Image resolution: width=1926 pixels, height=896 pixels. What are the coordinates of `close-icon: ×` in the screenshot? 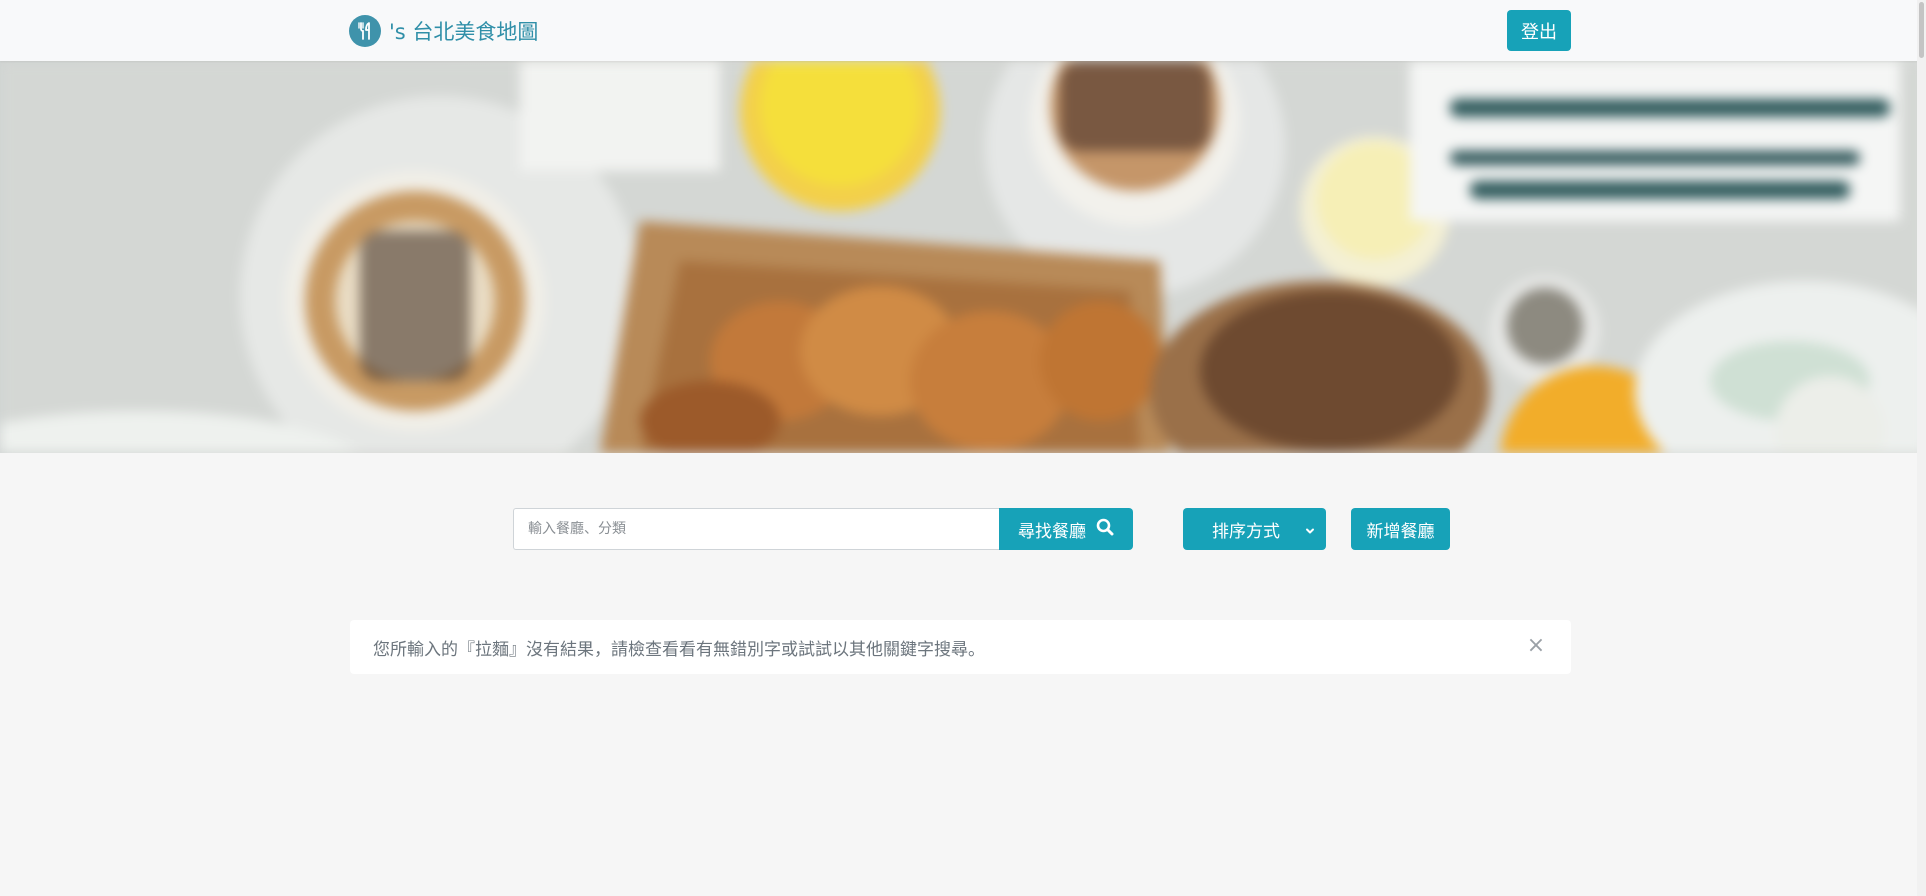 It's located at (1536, 646).